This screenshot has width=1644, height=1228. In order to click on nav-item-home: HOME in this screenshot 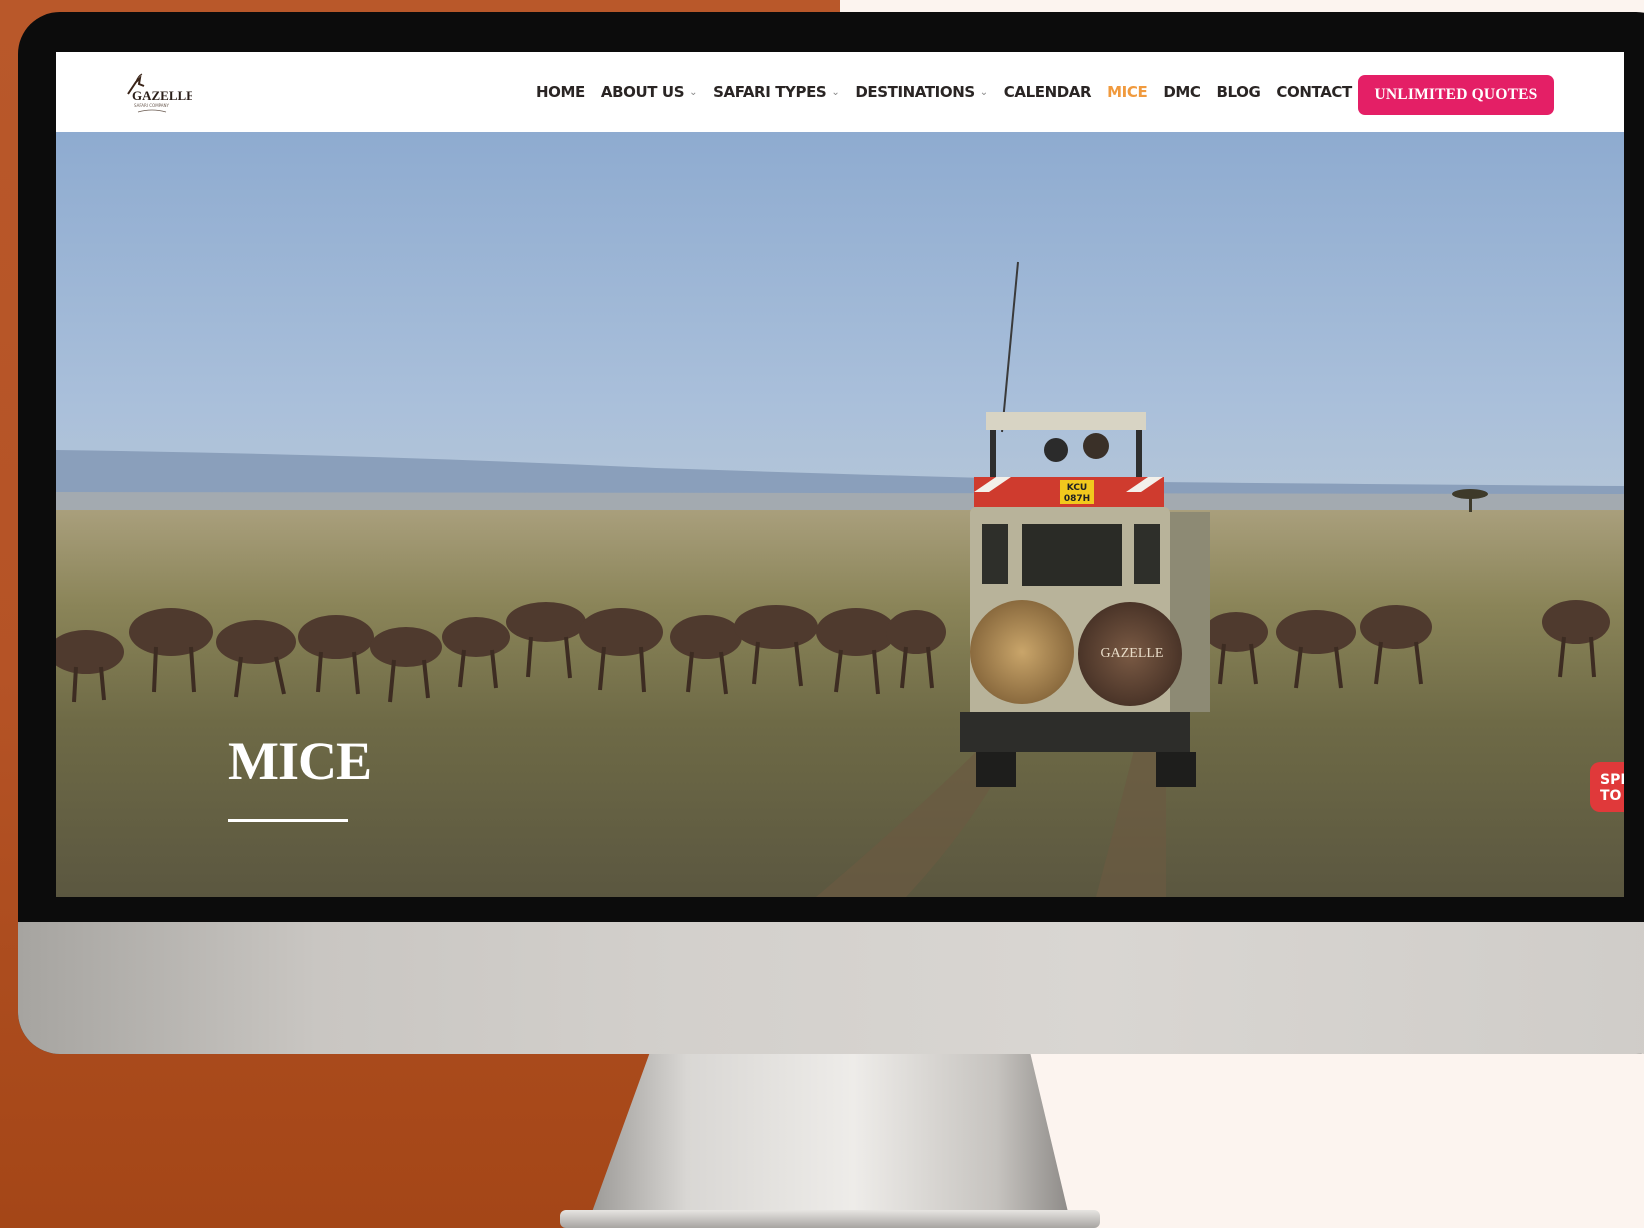, I will do `click(560, 92)`.